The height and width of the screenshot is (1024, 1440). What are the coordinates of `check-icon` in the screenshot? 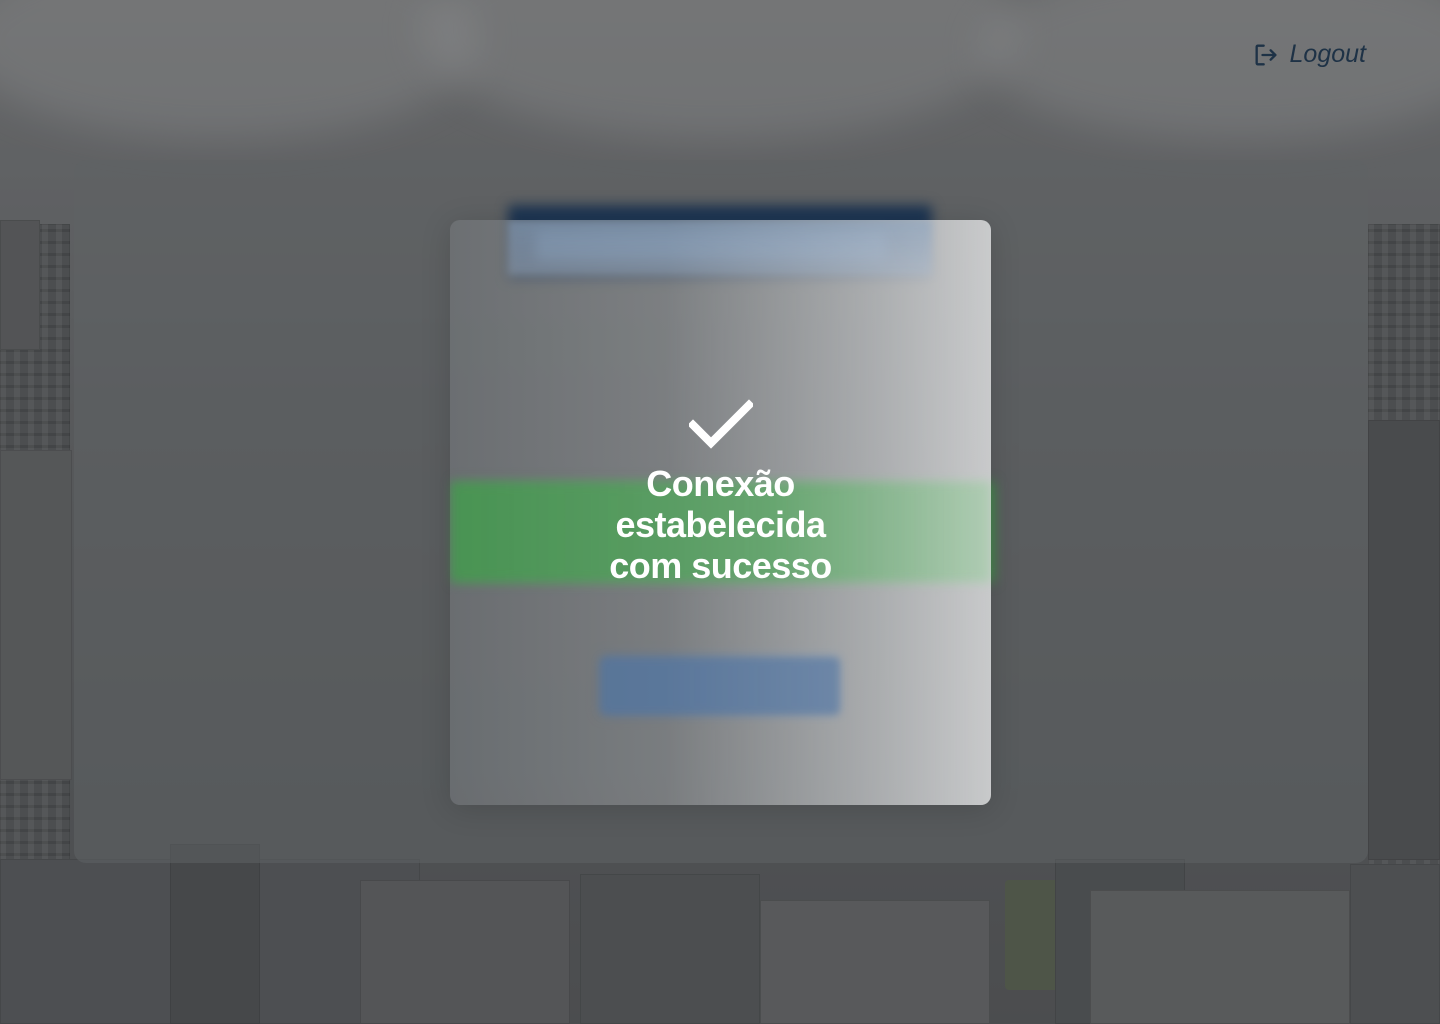 It's located at (720, 424).